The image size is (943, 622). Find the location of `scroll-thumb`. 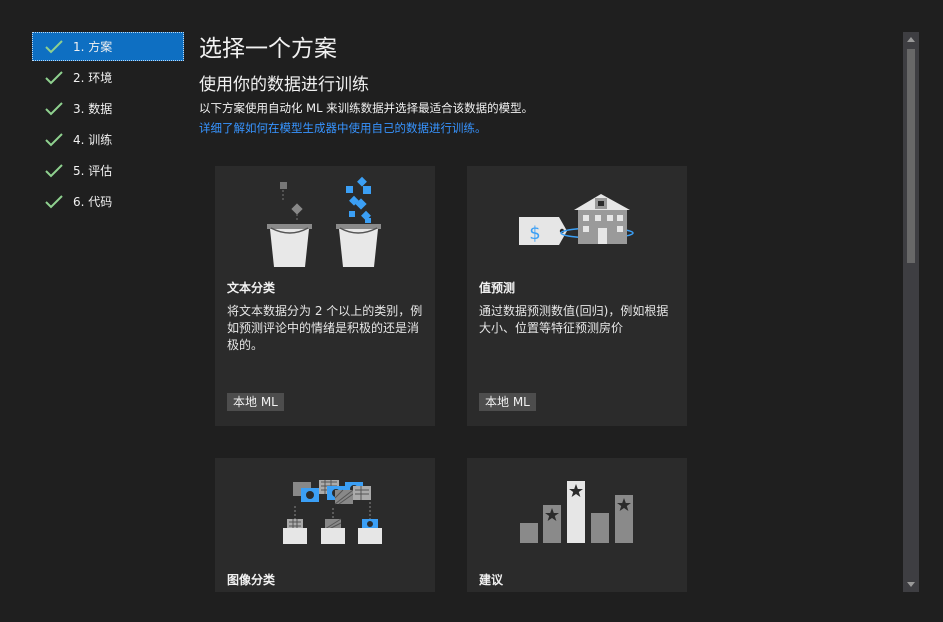

scroll-thumb is located at coordinates (911, 156).